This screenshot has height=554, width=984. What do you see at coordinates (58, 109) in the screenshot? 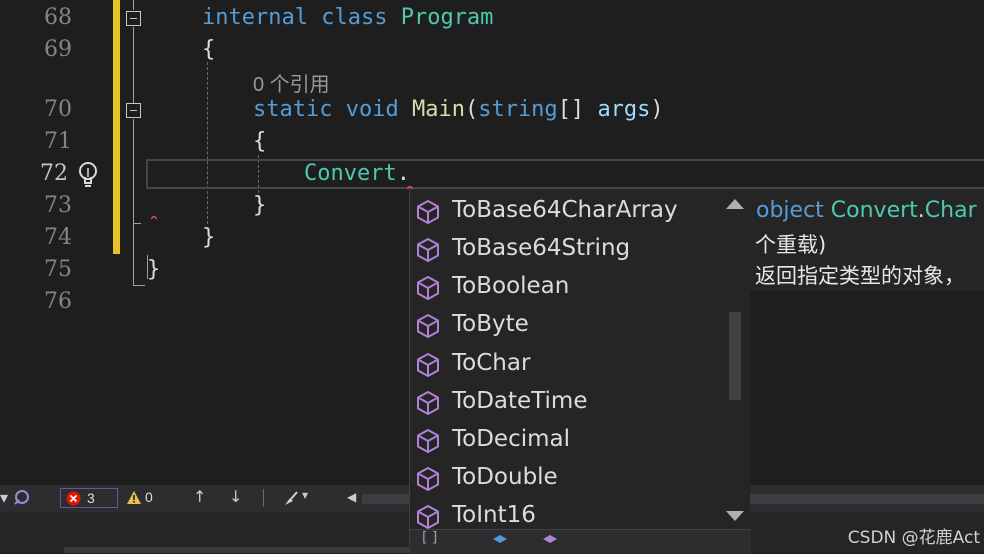
I see `line-number: 70` at bounding box center [58, 109].